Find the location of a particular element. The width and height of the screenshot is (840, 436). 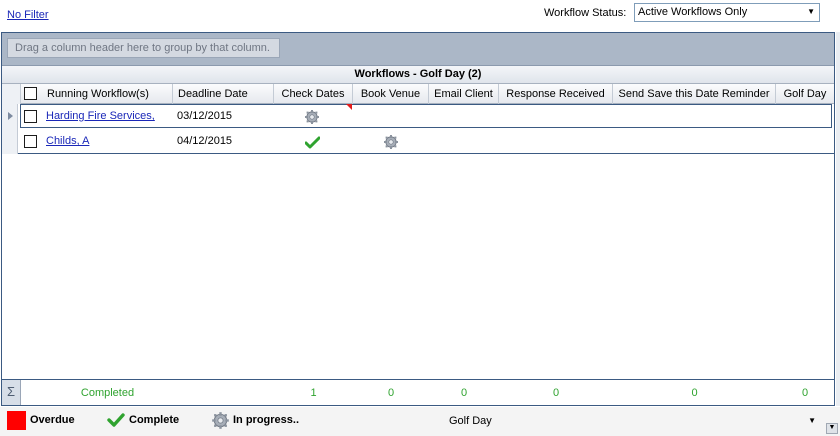

summary-row: Σ Completed 1 0 0 0 0 0 is located at coordinates (418, 392).